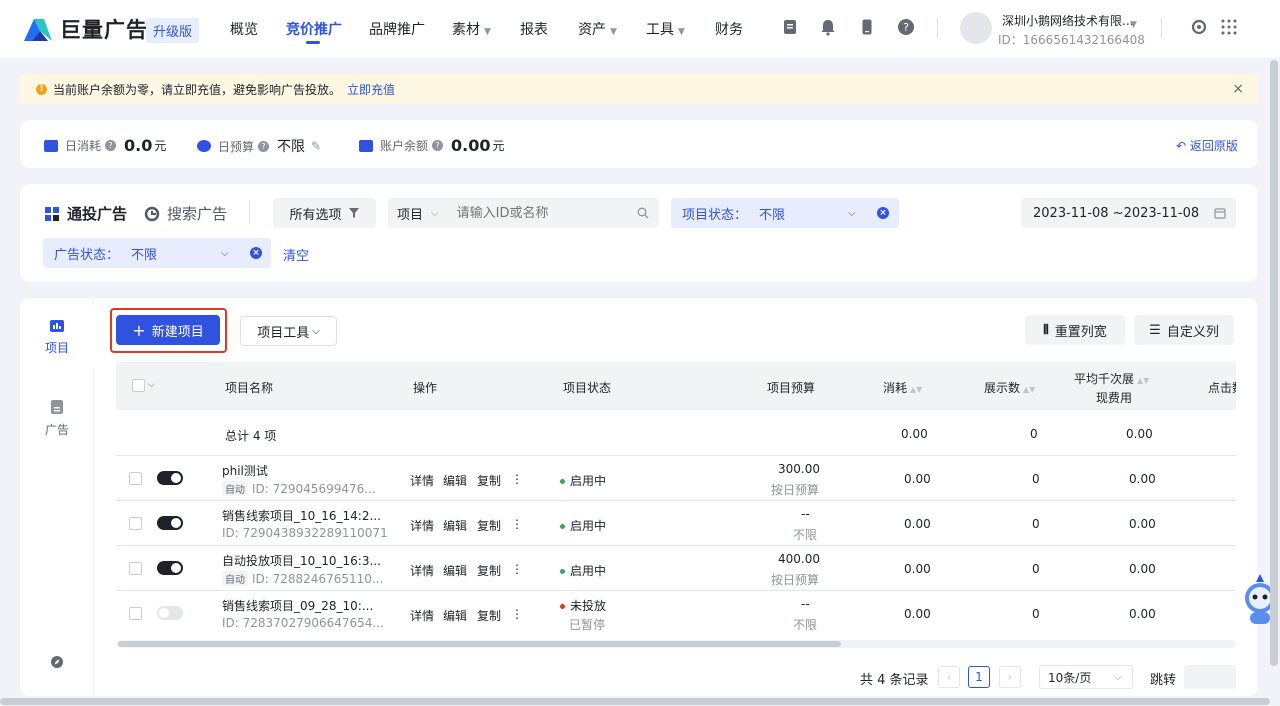 The height and width of the screenshot is (706, 1280). What do you see at coordinates (976, 28) in the screenshot?
I see `avatar` at bounding box center [976, 28].